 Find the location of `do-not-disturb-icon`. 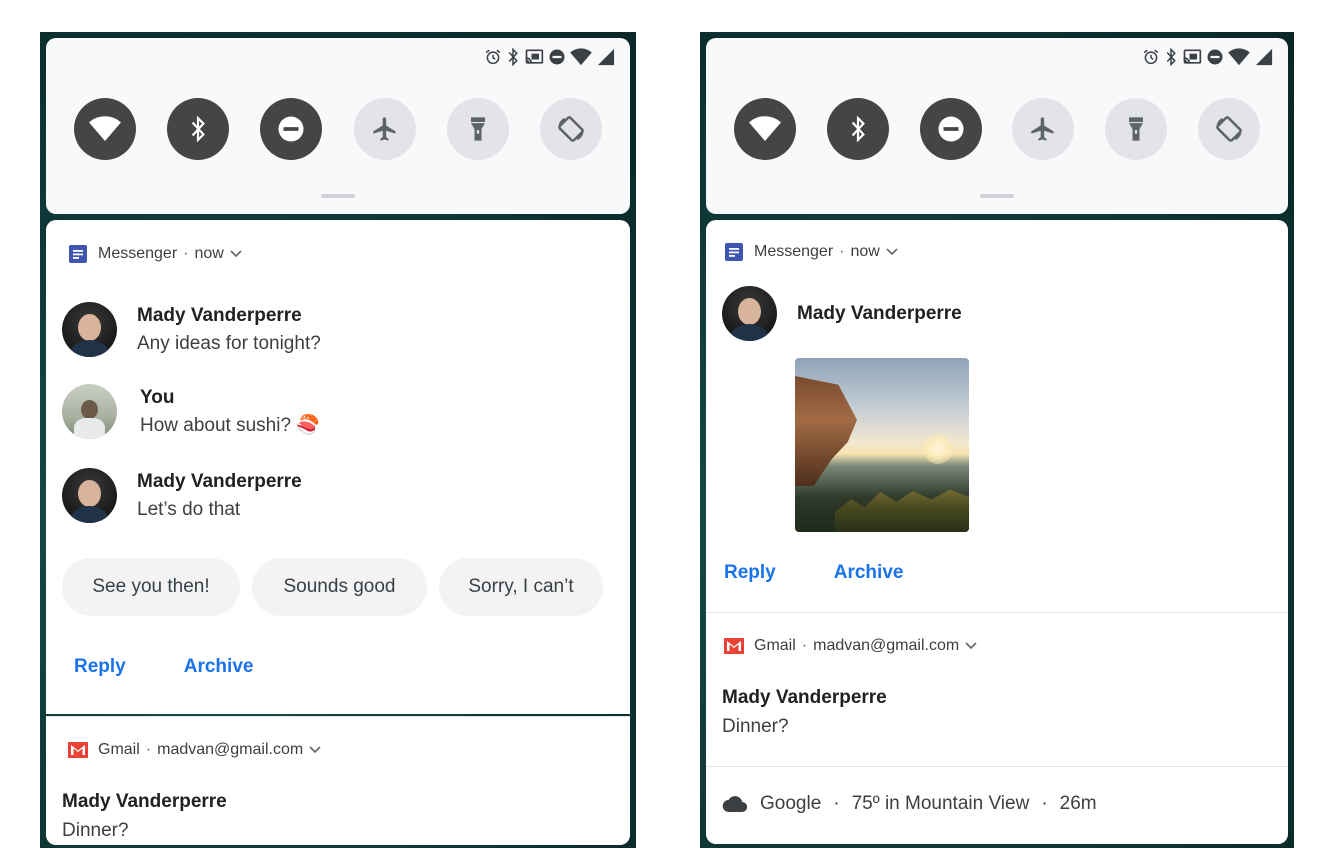

do-not-disturb-icon is located at coordinates (951, 129).